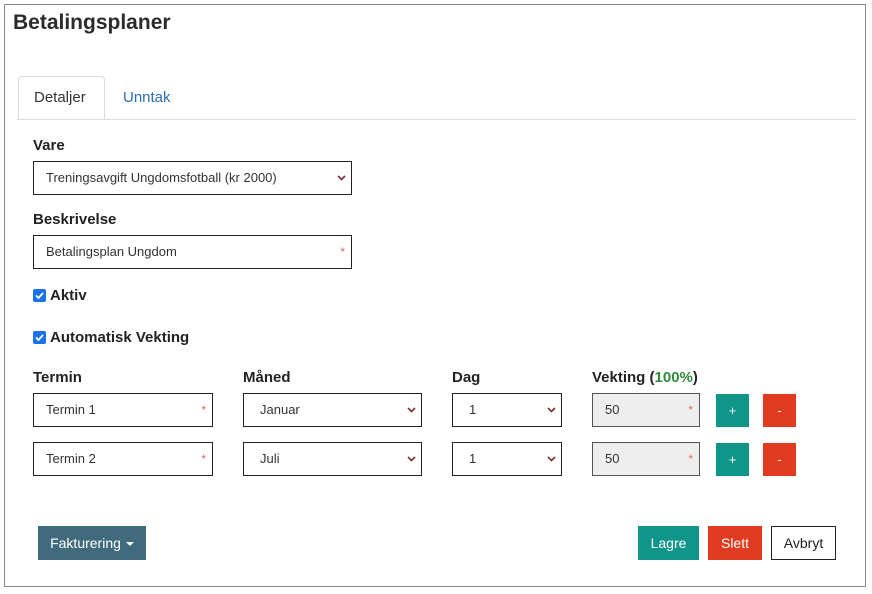  What do you see at coordinates (673, 377) in the screenshot?
I see `vekting-total: 100%` at bounding box center [673, 377].